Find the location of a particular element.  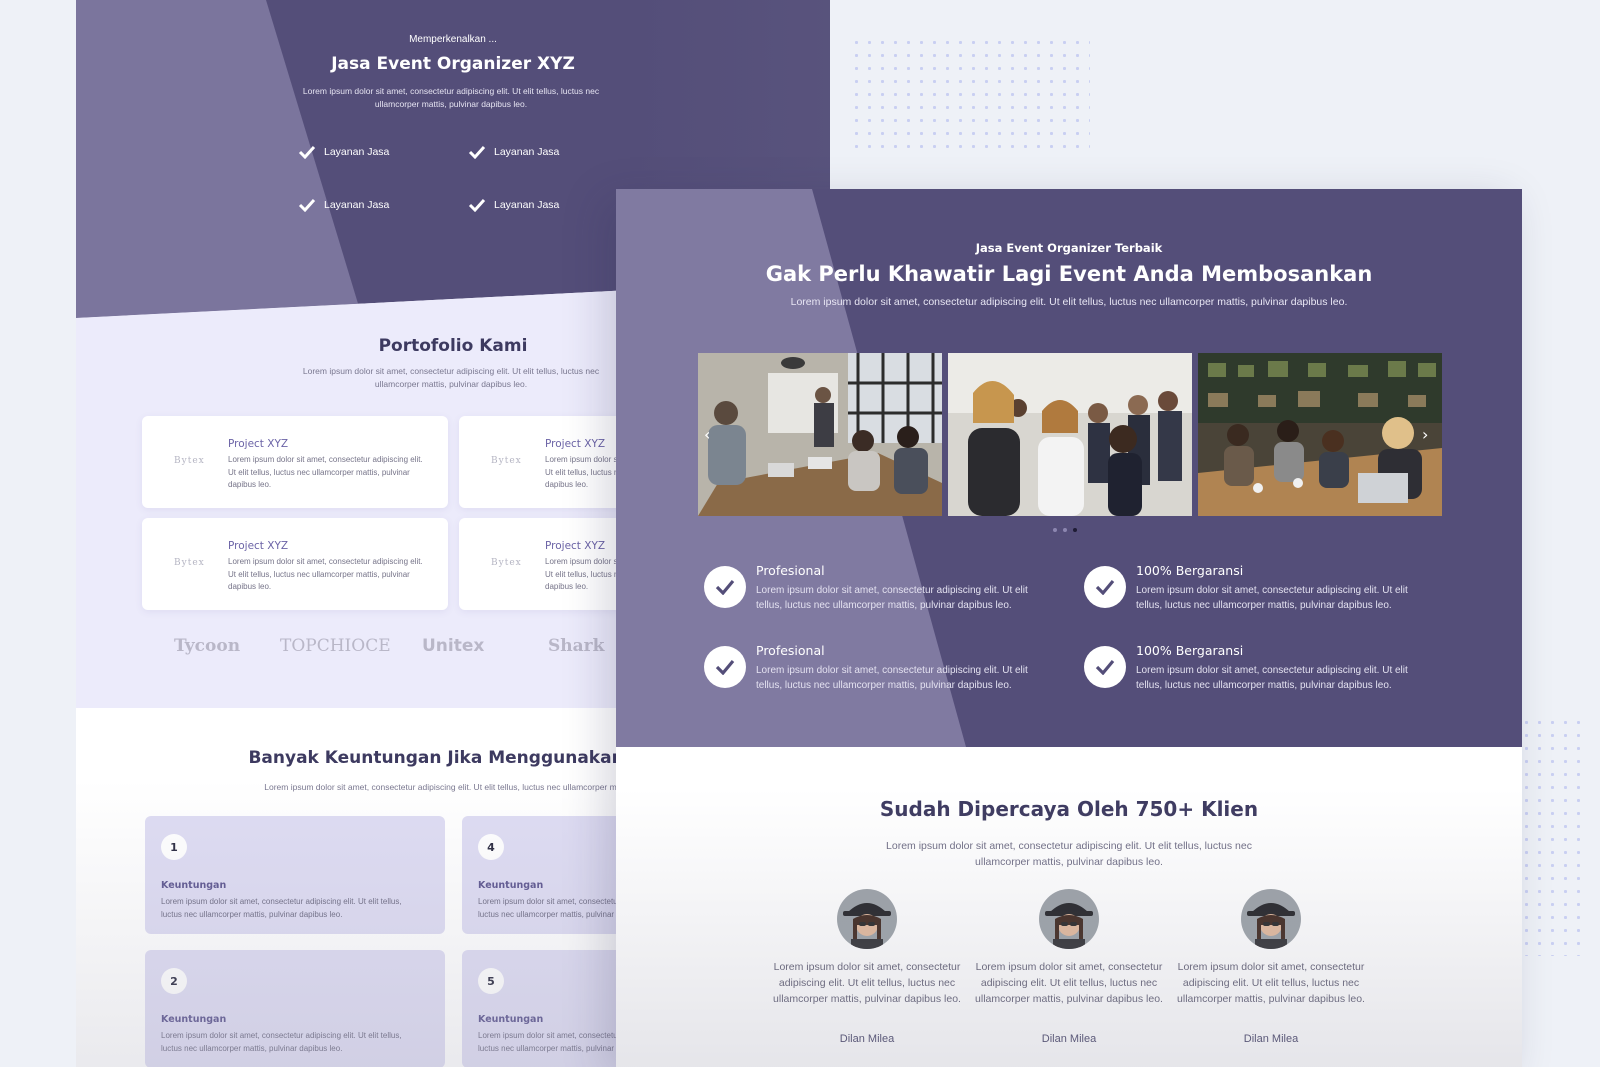

decor-dots-right is located at coordinates (1555, 836).